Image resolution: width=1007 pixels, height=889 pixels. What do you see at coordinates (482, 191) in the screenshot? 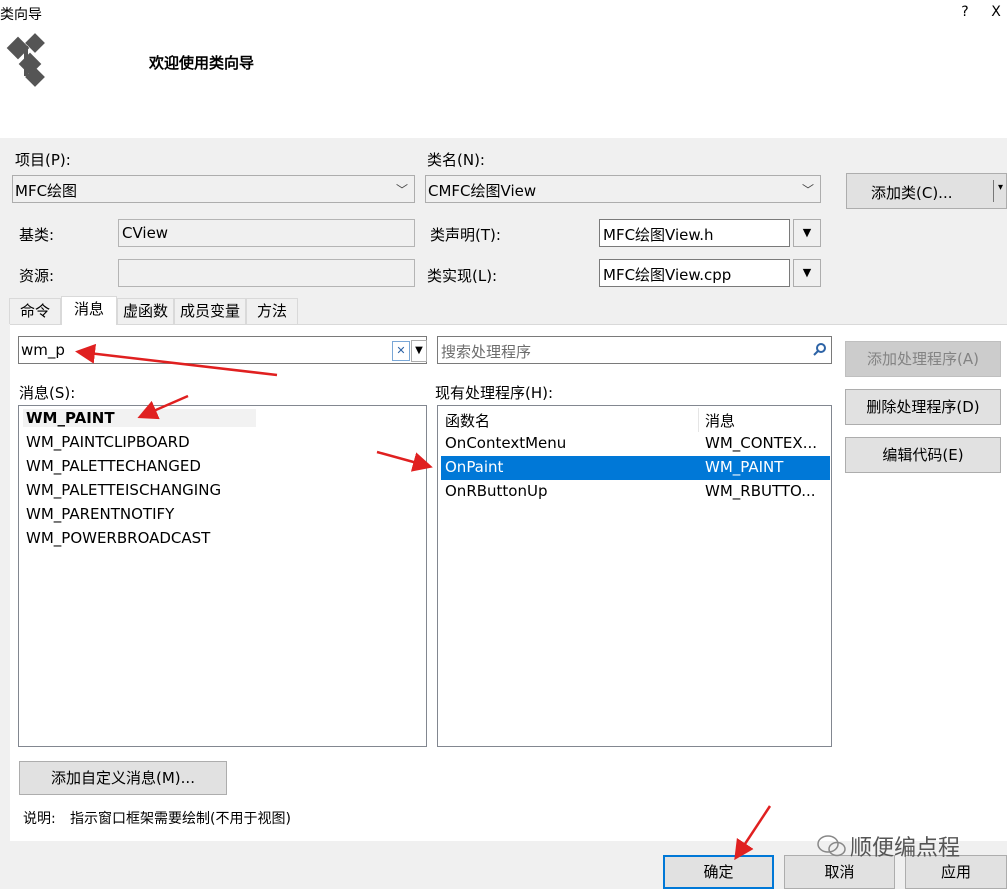
I see `classname-value: CMFC绘图View` at bounding box center [482, 191].